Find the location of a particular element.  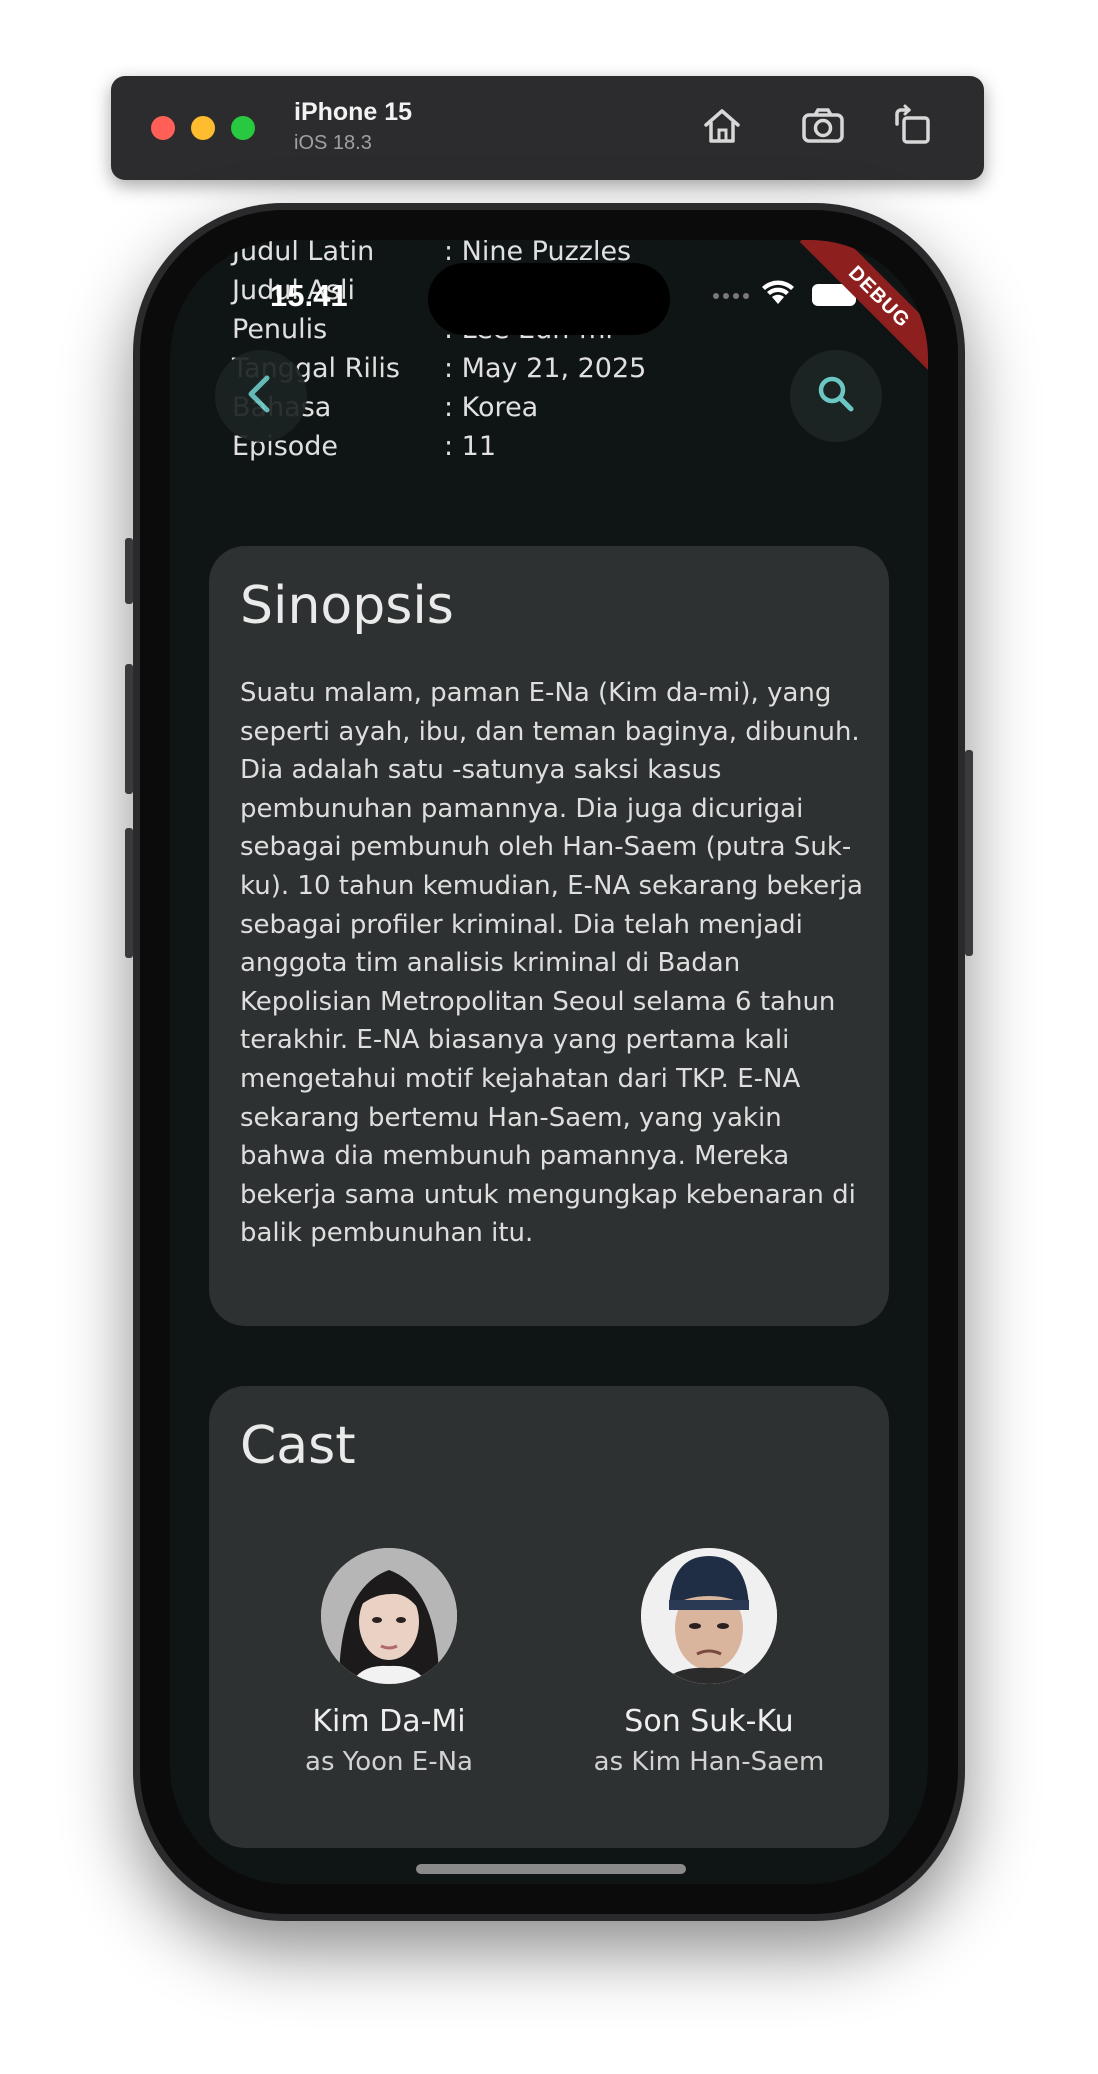

status-time: 15.41 is located at coordinates (309, 295).